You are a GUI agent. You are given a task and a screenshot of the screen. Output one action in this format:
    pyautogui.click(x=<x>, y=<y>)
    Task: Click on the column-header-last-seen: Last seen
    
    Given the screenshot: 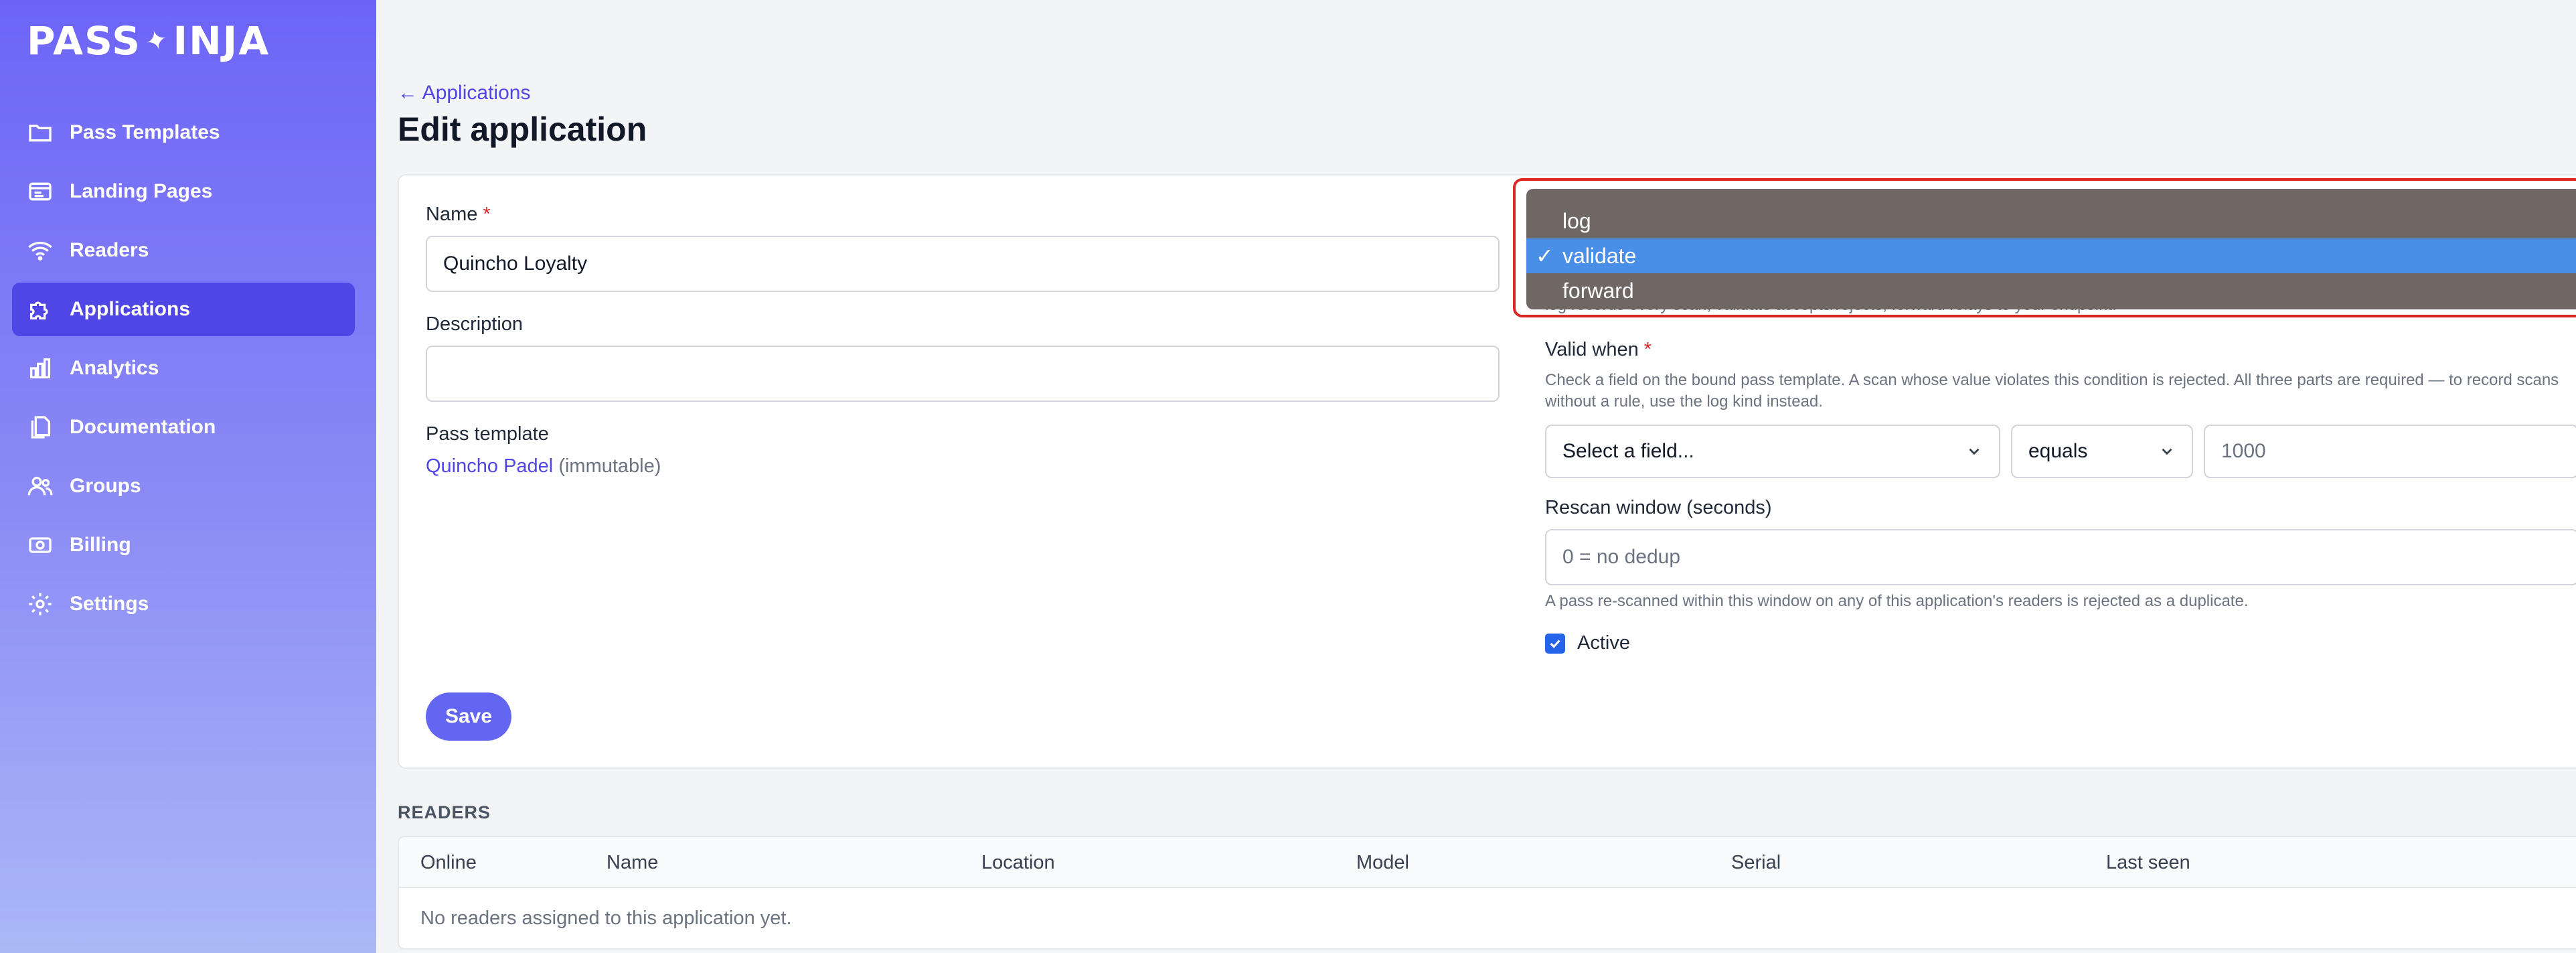 What is the action you would take?
    pyautogui.click(x=2148, y=863)
    